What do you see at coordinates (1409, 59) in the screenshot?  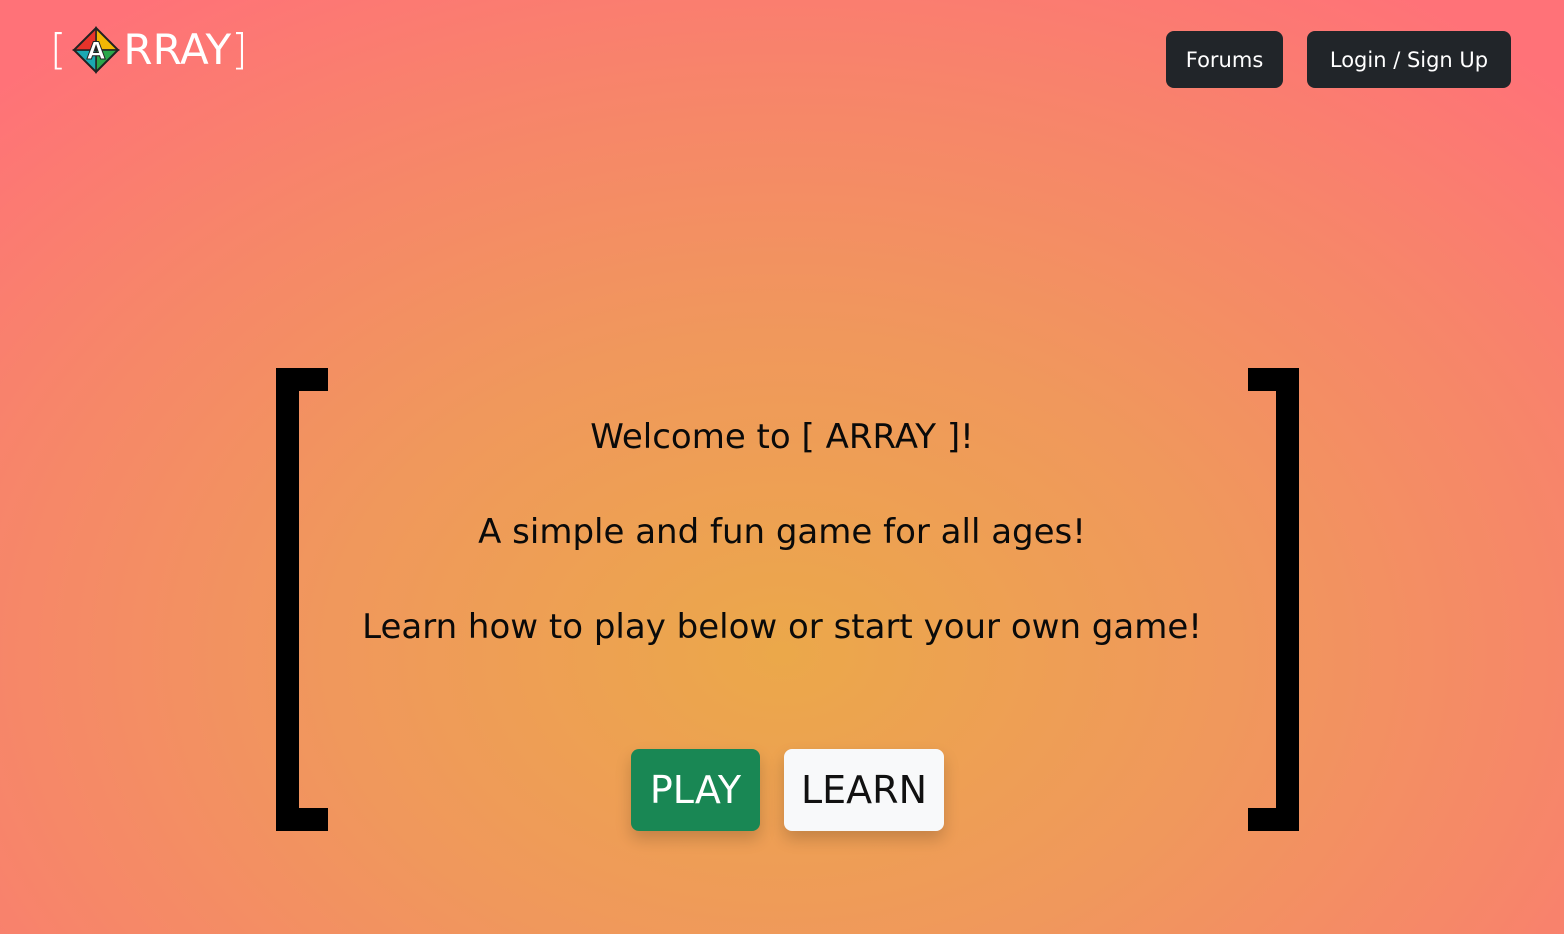 I see `login-signup-button: Login / Sign Up` at bounding box center [1409, 59].